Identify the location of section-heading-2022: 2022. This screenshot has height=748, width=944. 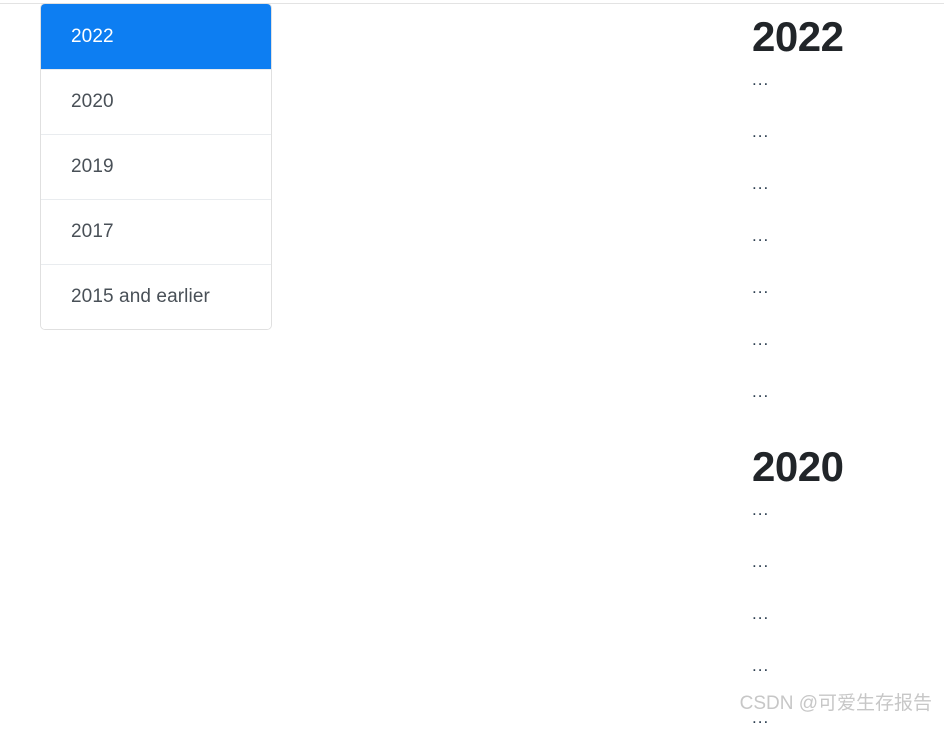
(798, 36).